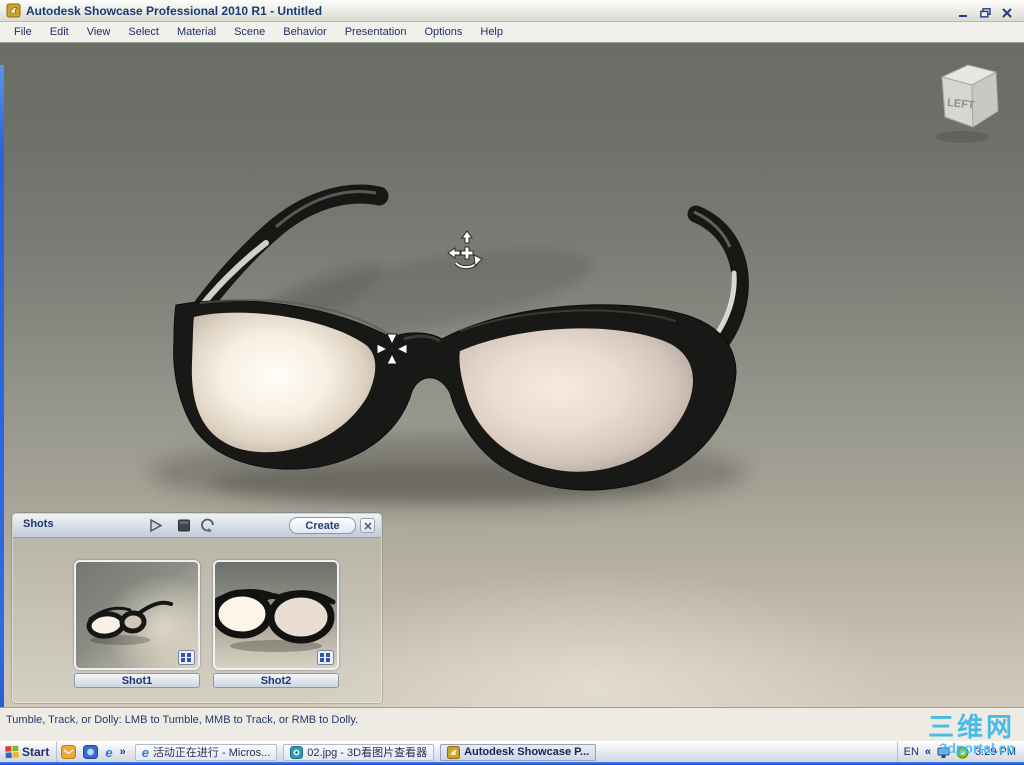 The width and height of the screenshot is (1024, 765). Describe the element at coordinates (297, 752) in the screenshot. I see `image-viewer-icon` at that location.